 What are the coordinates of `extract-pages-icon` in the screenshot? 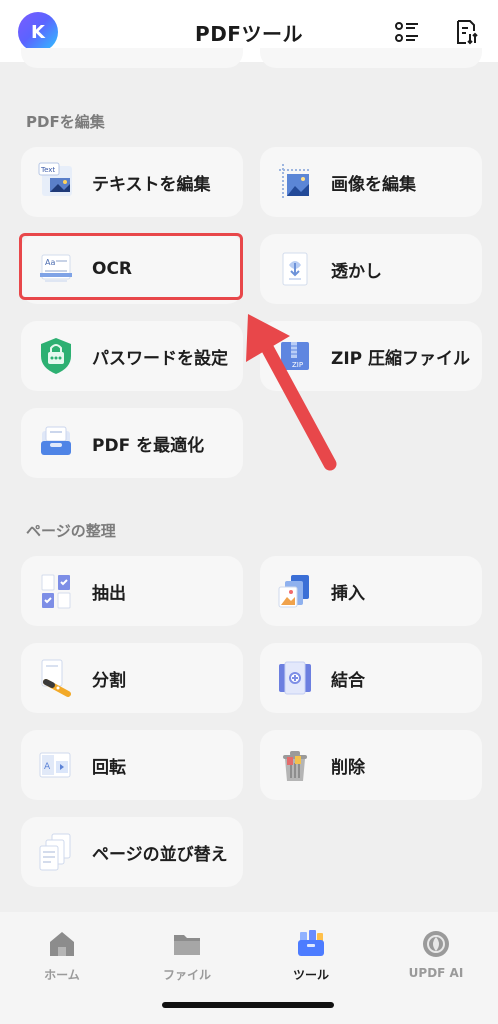 It's located at (56, 591).